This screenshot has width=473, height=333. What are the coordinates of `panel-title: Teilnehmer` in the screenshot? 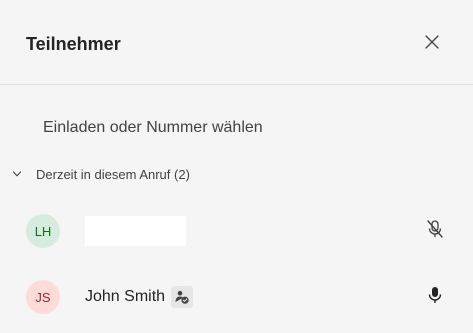 It's located at (73, 44).